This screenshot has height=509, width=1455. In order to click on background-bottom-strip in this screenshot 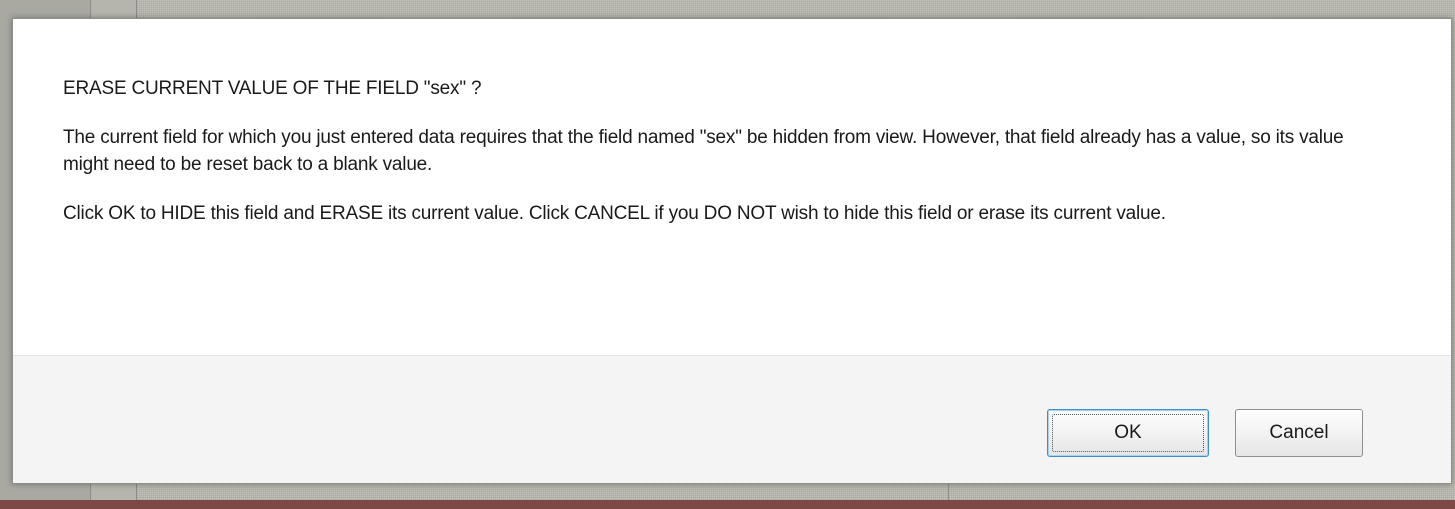, I will do `click(727, 504)`.